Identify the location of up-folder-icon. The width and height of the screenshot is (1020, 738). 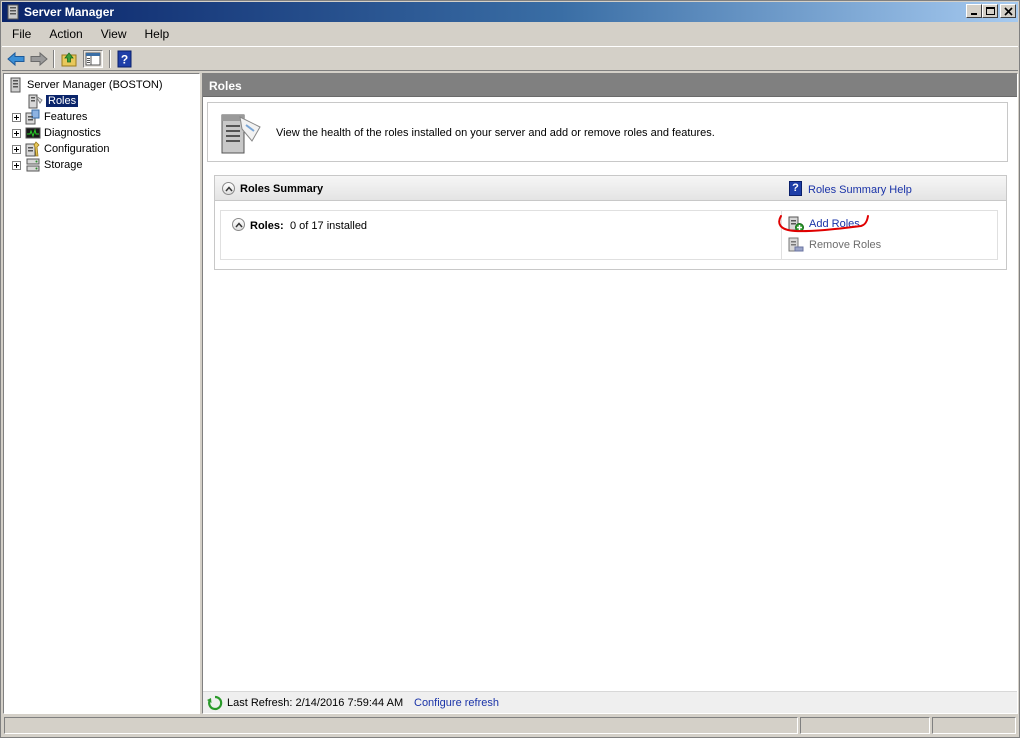
(69, 59).